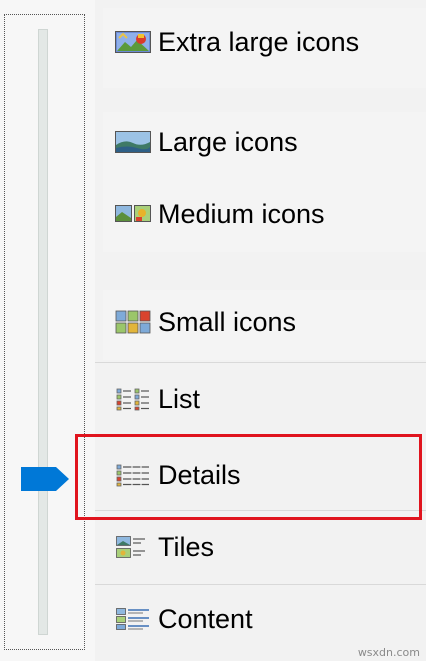 The height and width of the screenshot is (661, 426). Describe the element at coordinates (179, 398) in the screenshot. I see `menu-item-label: List` at that location.